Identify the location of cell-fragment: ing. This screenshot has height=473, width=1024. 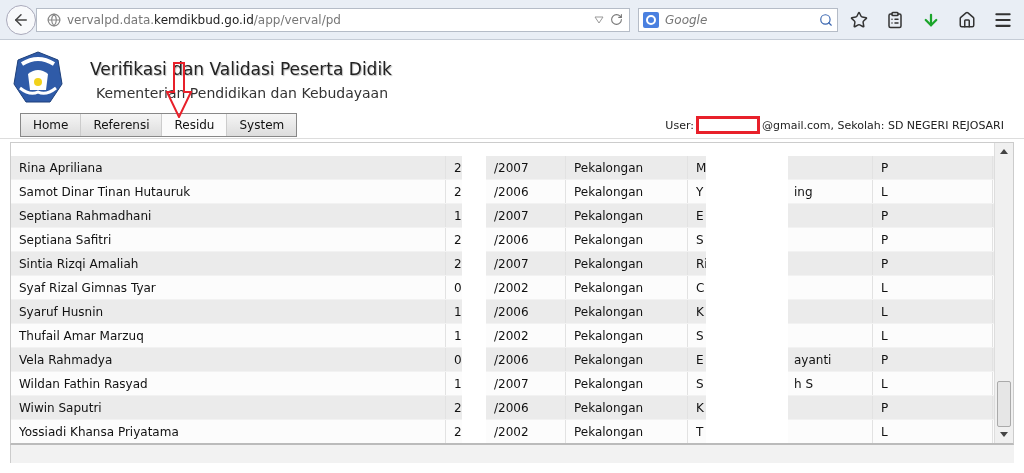
(803, 191).